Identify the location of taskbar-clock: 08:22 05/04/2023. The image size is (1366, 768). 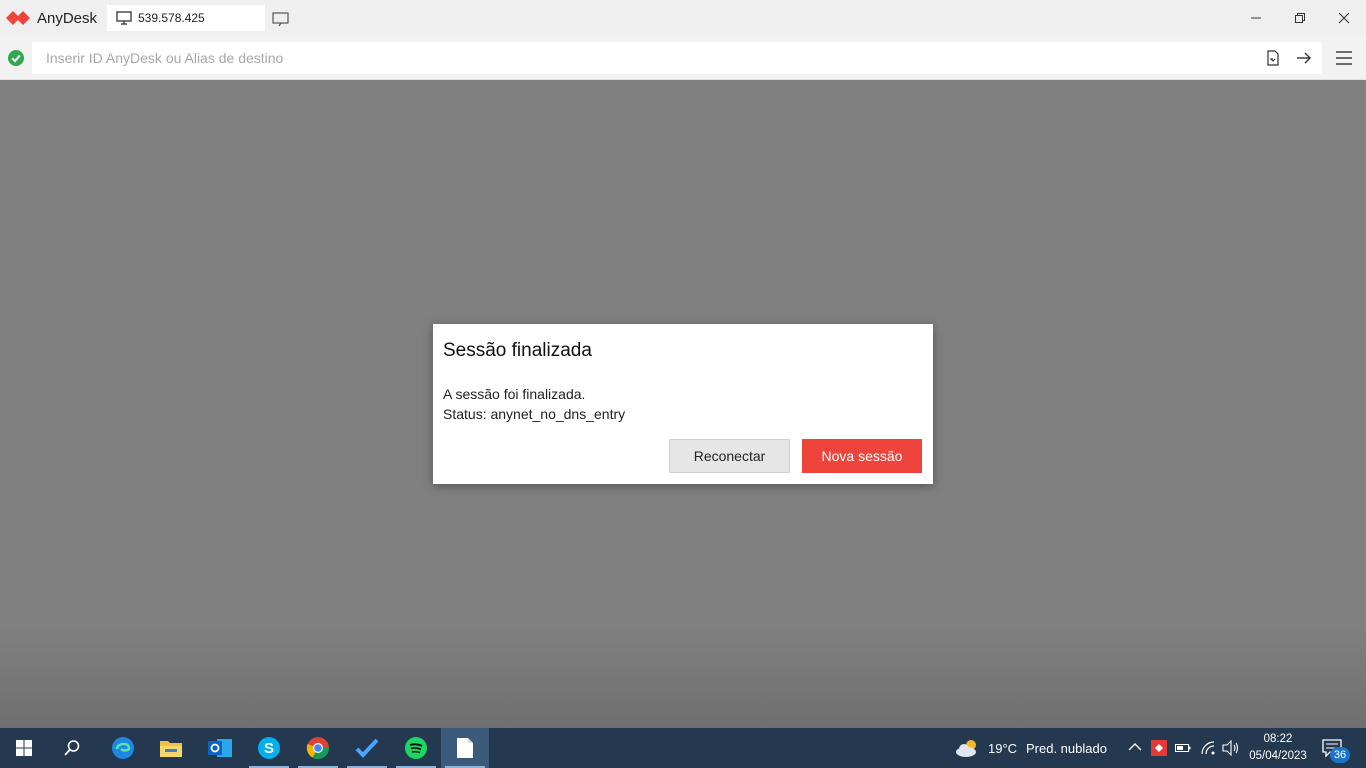
(1278, 748).